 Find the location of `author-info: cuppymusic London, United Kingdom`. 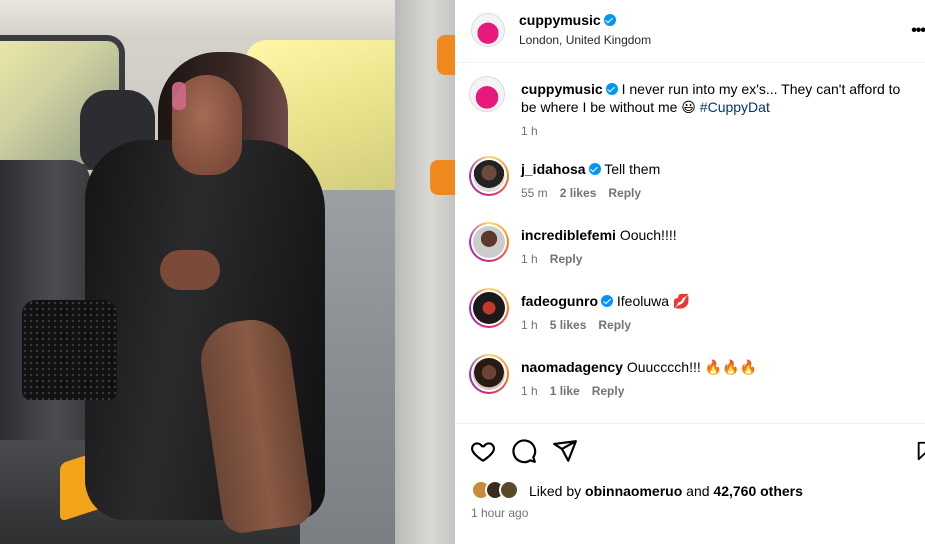

author-info: cuppymusic London, United Kingdom is located at coordinates (585, 29).